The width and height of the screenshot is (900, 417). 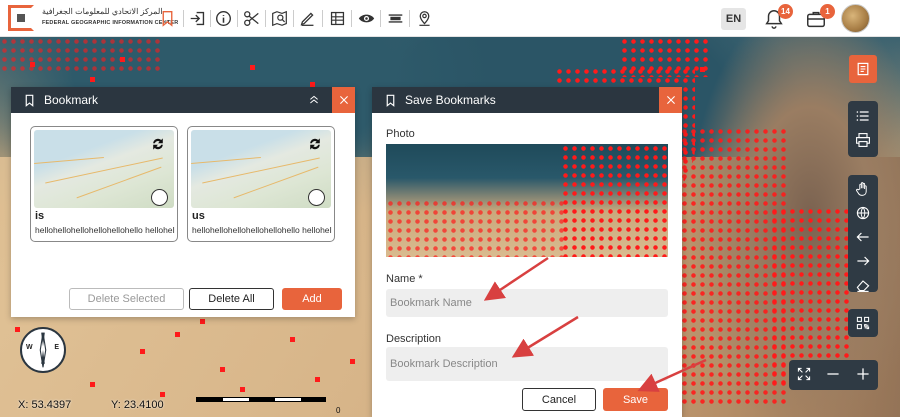 I want to click on fullscreen-button, so click(x=804, y=375).